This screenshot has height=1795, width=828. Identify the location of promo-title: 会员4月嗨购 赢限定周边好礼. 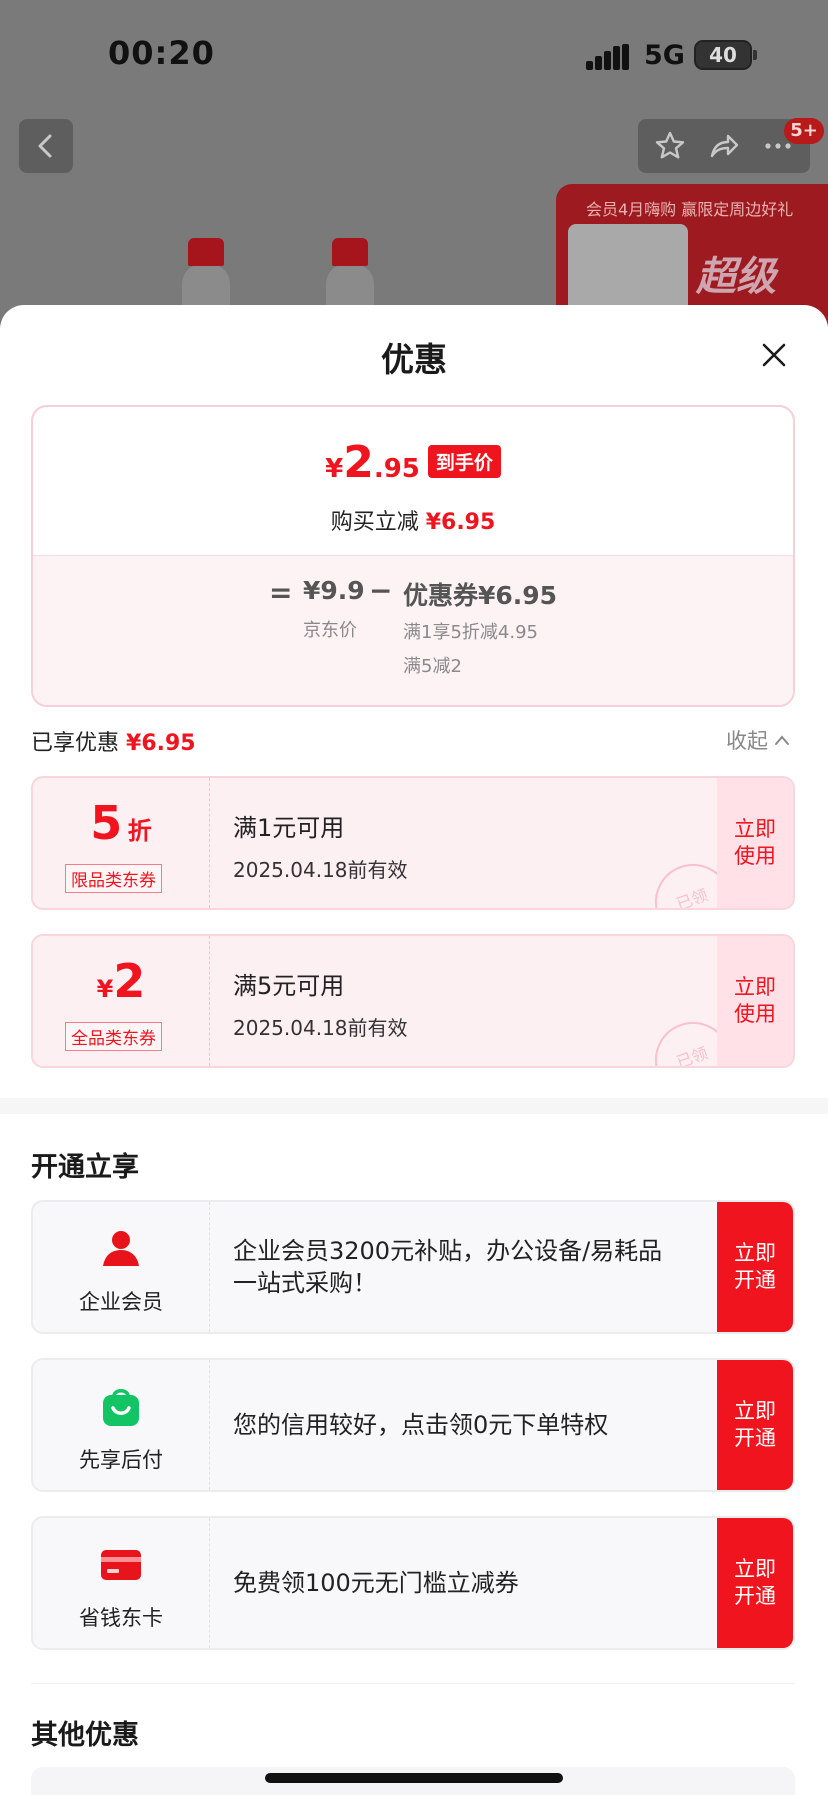
(690, 209).